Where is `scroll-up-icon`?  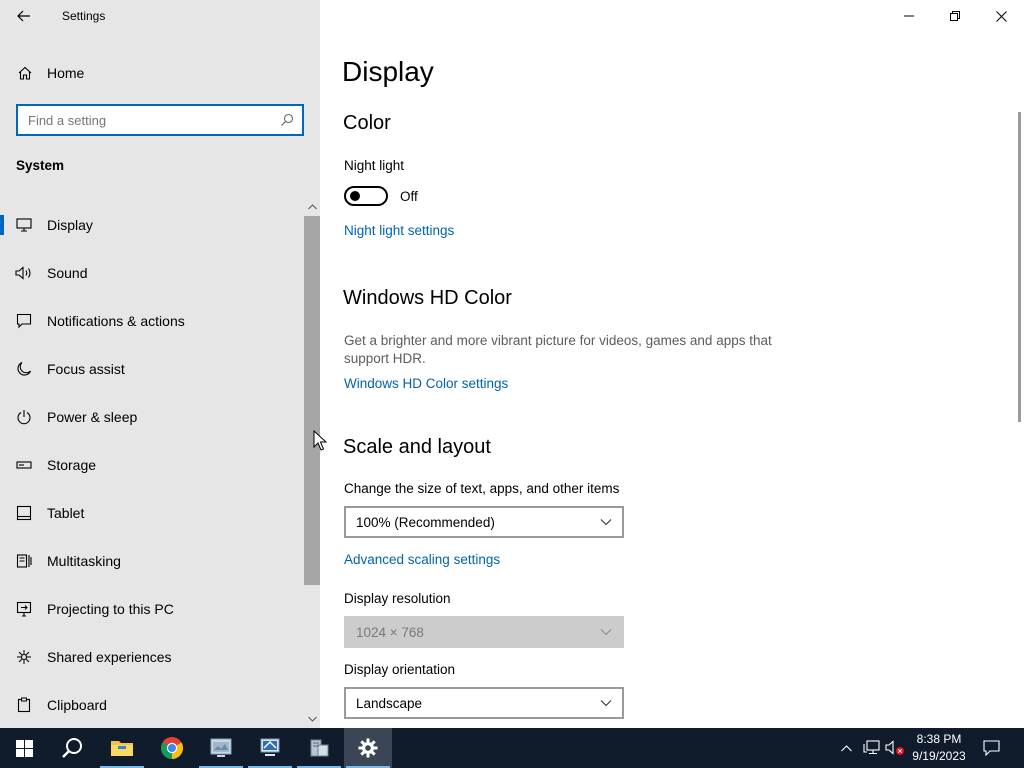
scroll-up-icon is located at coordinates (312, 207).